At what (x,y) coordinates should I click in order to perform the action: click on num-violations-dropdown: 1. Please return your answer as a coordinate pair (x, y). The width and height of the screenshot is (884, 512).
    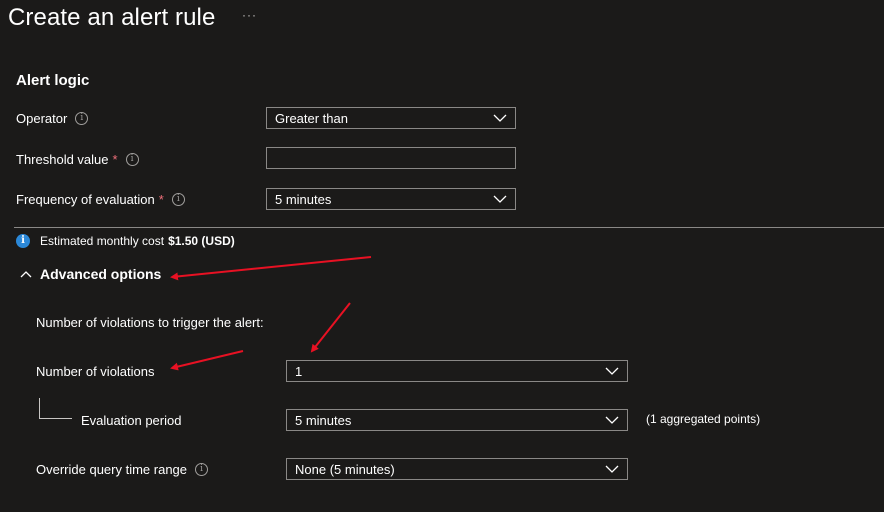
    Looking at the image, I should click on (457, 371).